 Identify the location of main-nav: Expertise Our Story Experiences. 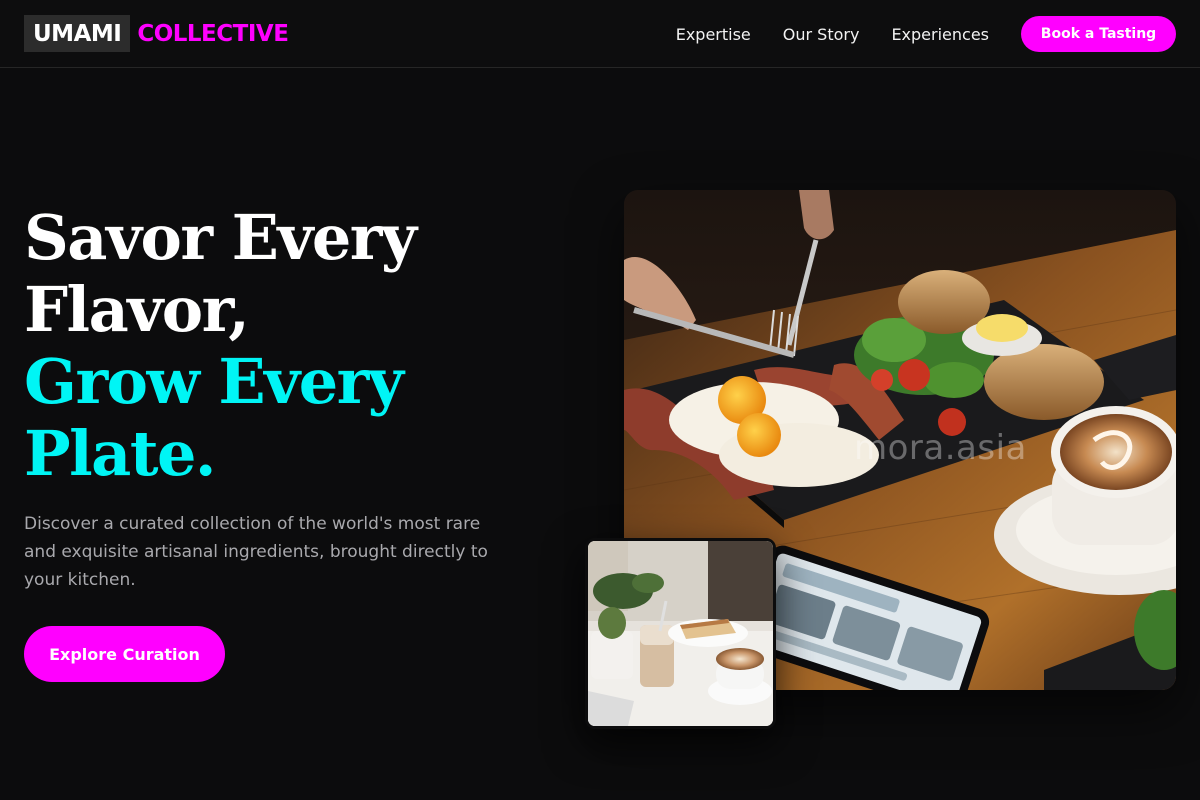
(816, 34).